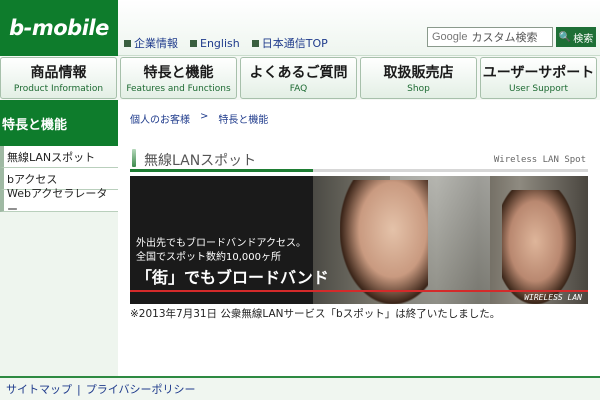  I want to click on google-logo: Google, so click(450, 37).